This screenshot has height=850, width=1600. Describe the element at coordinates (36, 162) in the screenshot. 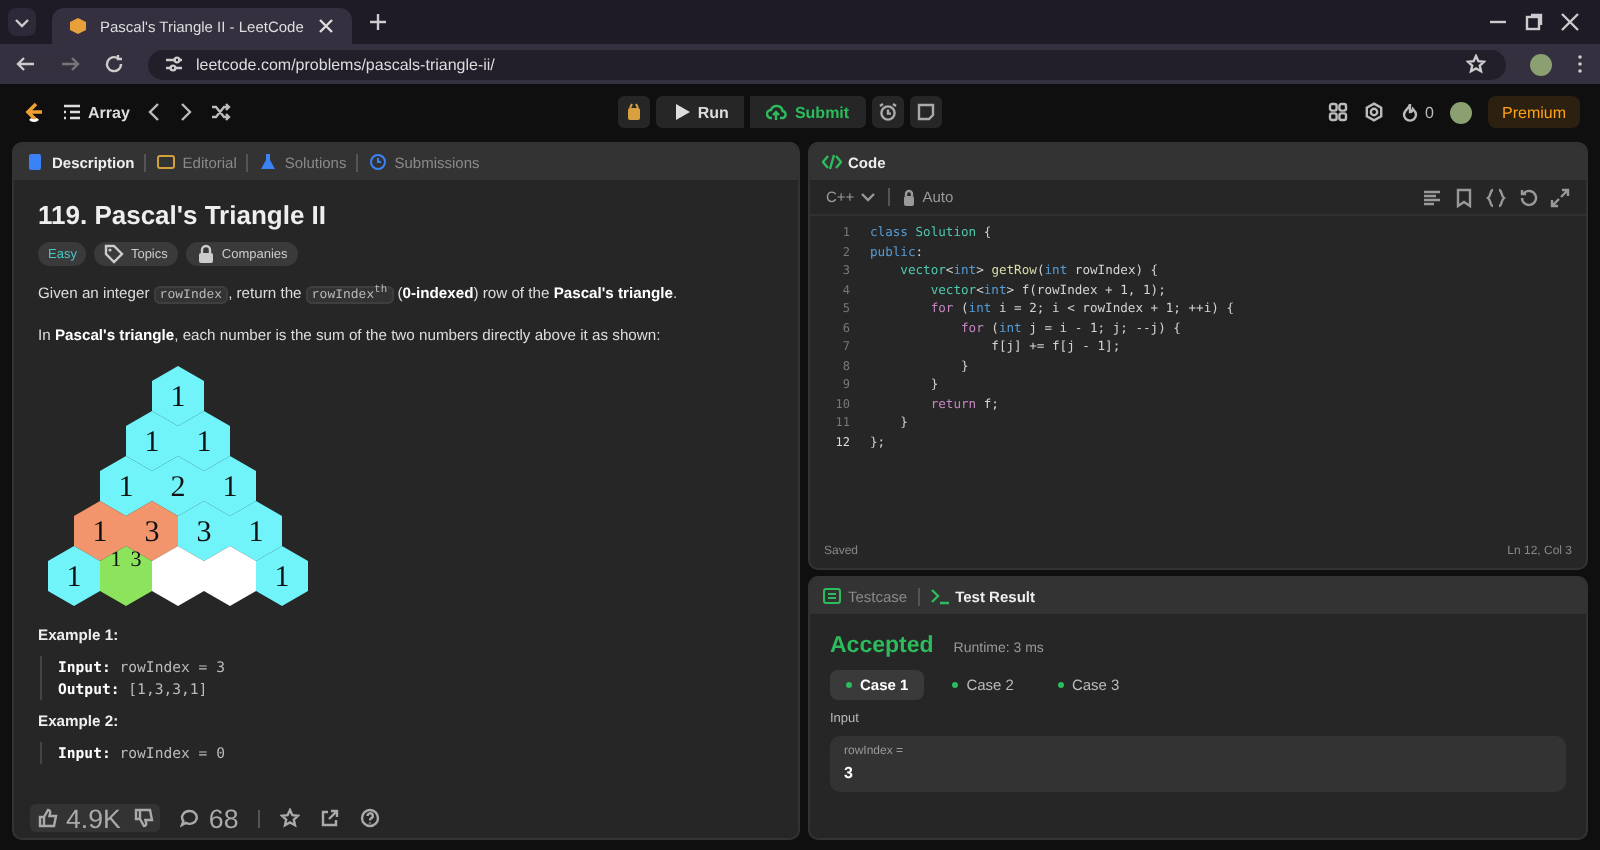

I see `document-icon` at that location.